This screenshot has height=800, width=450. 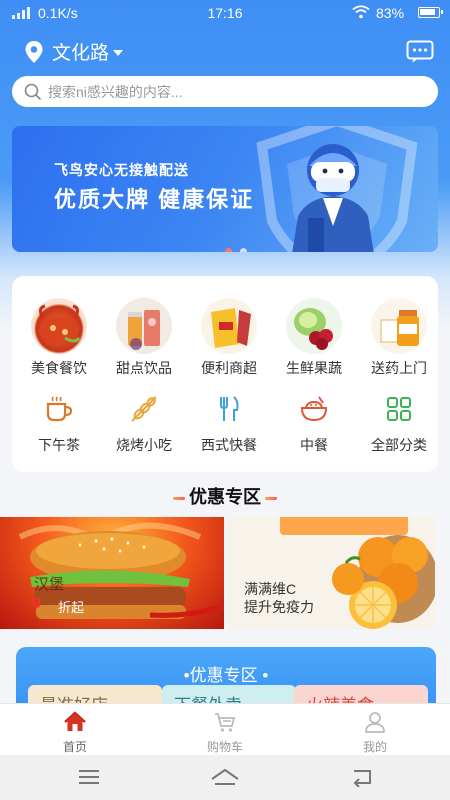 What do you see at coordinates (243, 250) in the screenshot?
I see `banner-dot` at bounding box center [243, 250].